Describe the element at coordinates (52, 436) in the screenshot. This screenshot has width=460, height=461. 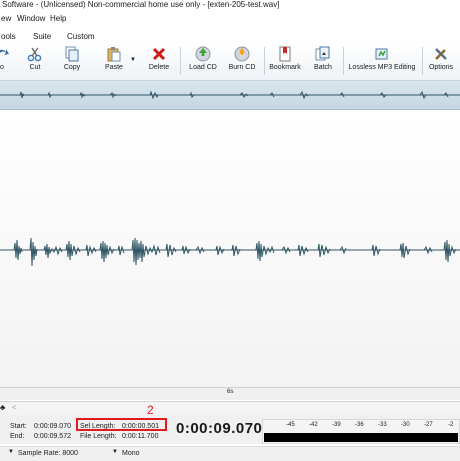
I see `end-value: 0:00:09.572` at that location.